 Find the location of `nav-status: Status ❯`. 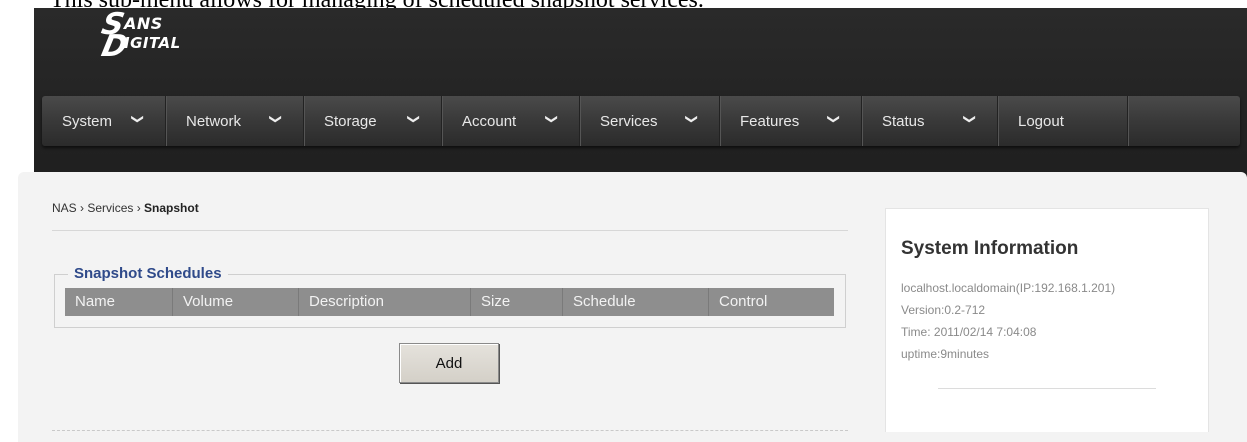

nav-status: Status ❯ is located at coordinates (930, 121).